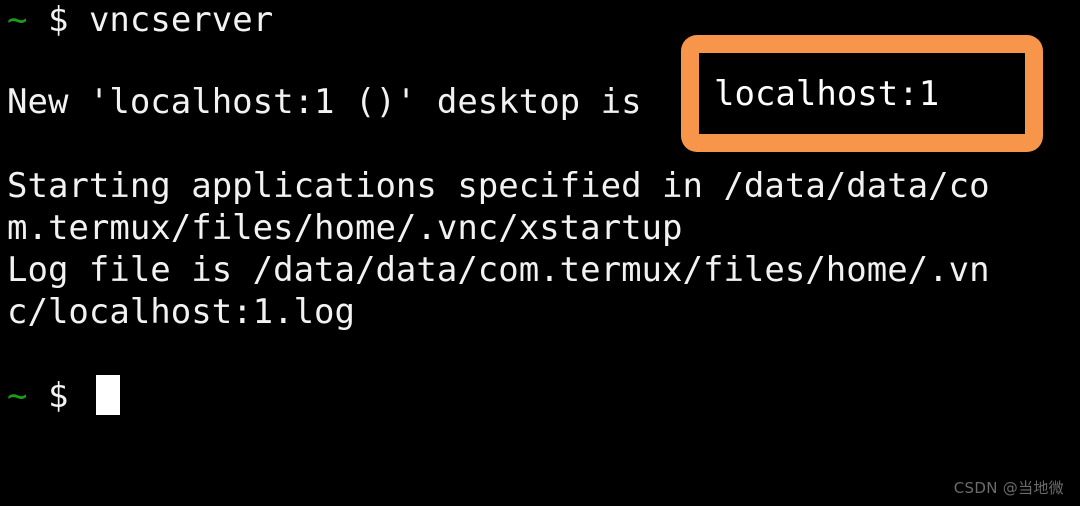 Image resolution: width=1080 pixels, height=506 pixels. What do you see at coordinates (324, 102) in the screenshot?
I see `output-line-new-desktop: New 'localhost:1 ()' desktop is` at bounding box center [324, 102].